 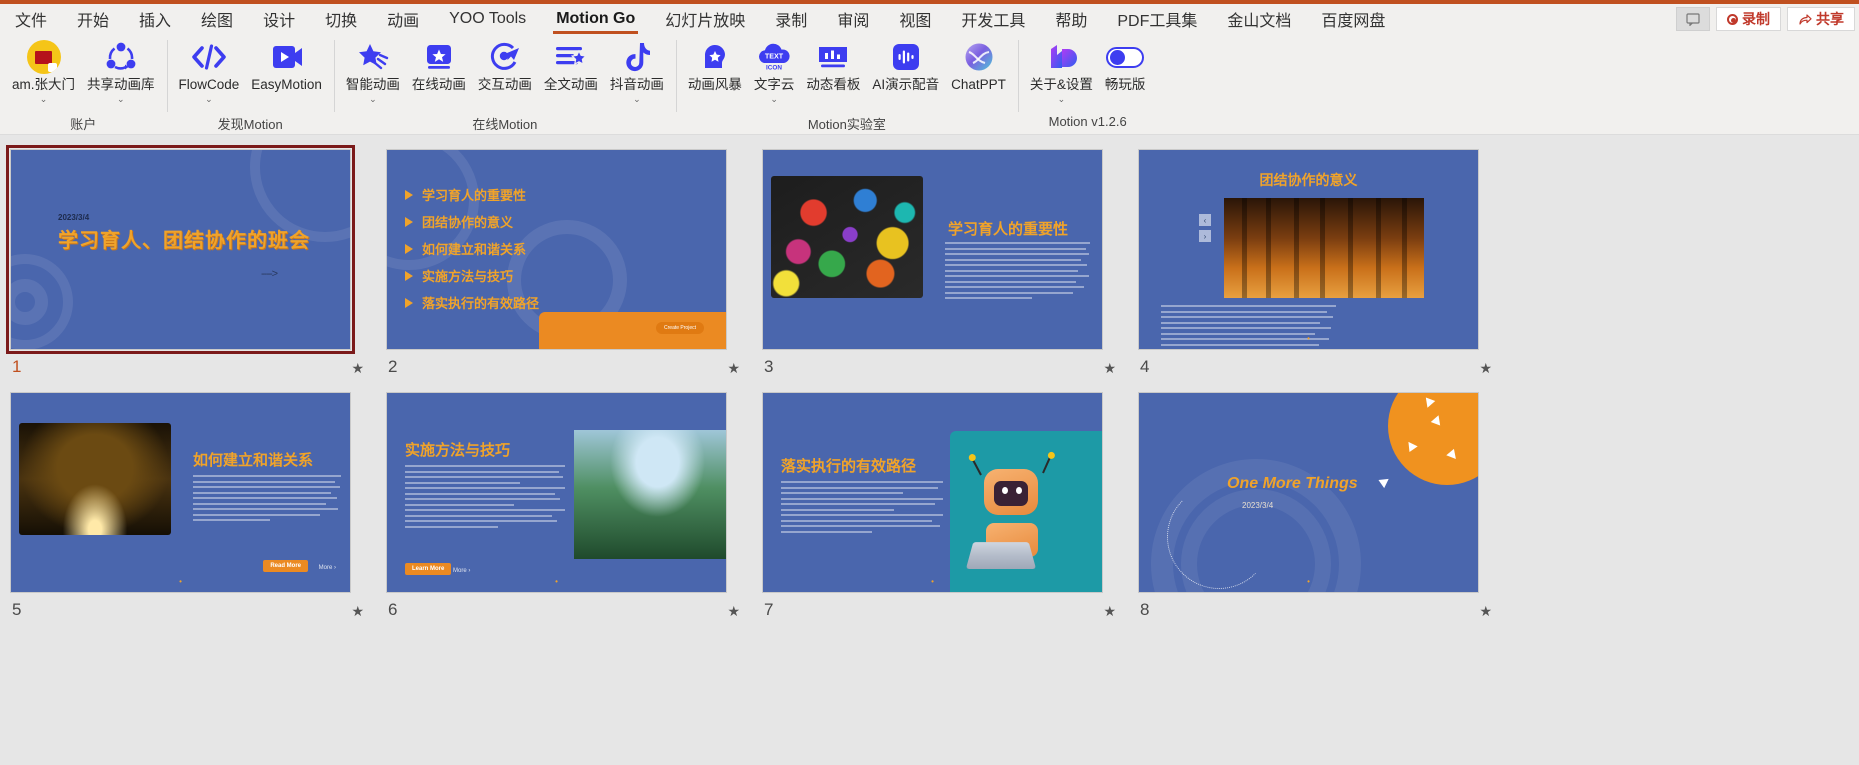 I want to click on ribbon-label-chatppt: ChatPPT, so click(x=978, y=84).